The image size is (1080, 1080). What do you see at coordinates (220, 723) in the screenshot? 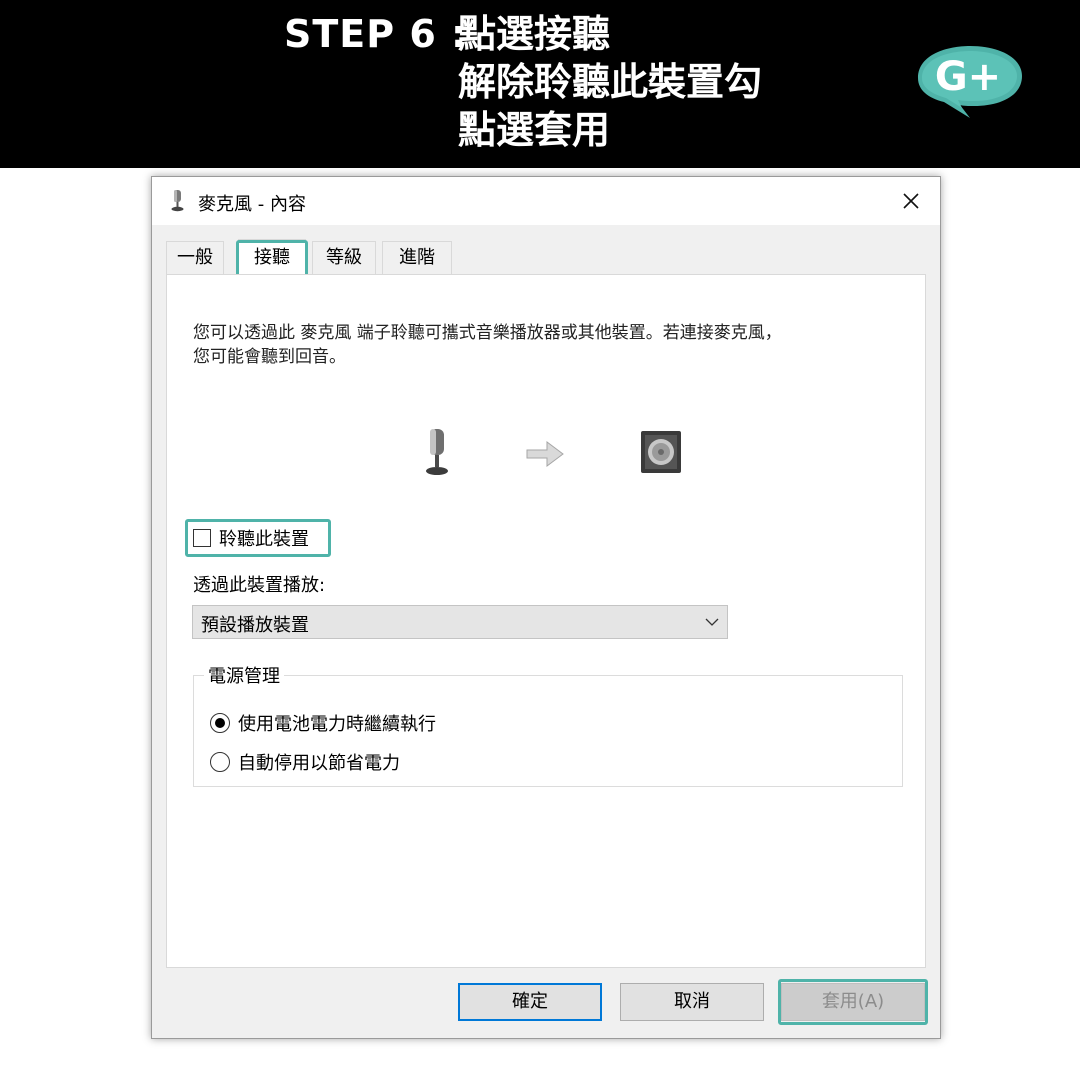
I see `continue-on-battery-radio` at bounding box center [220, 723].